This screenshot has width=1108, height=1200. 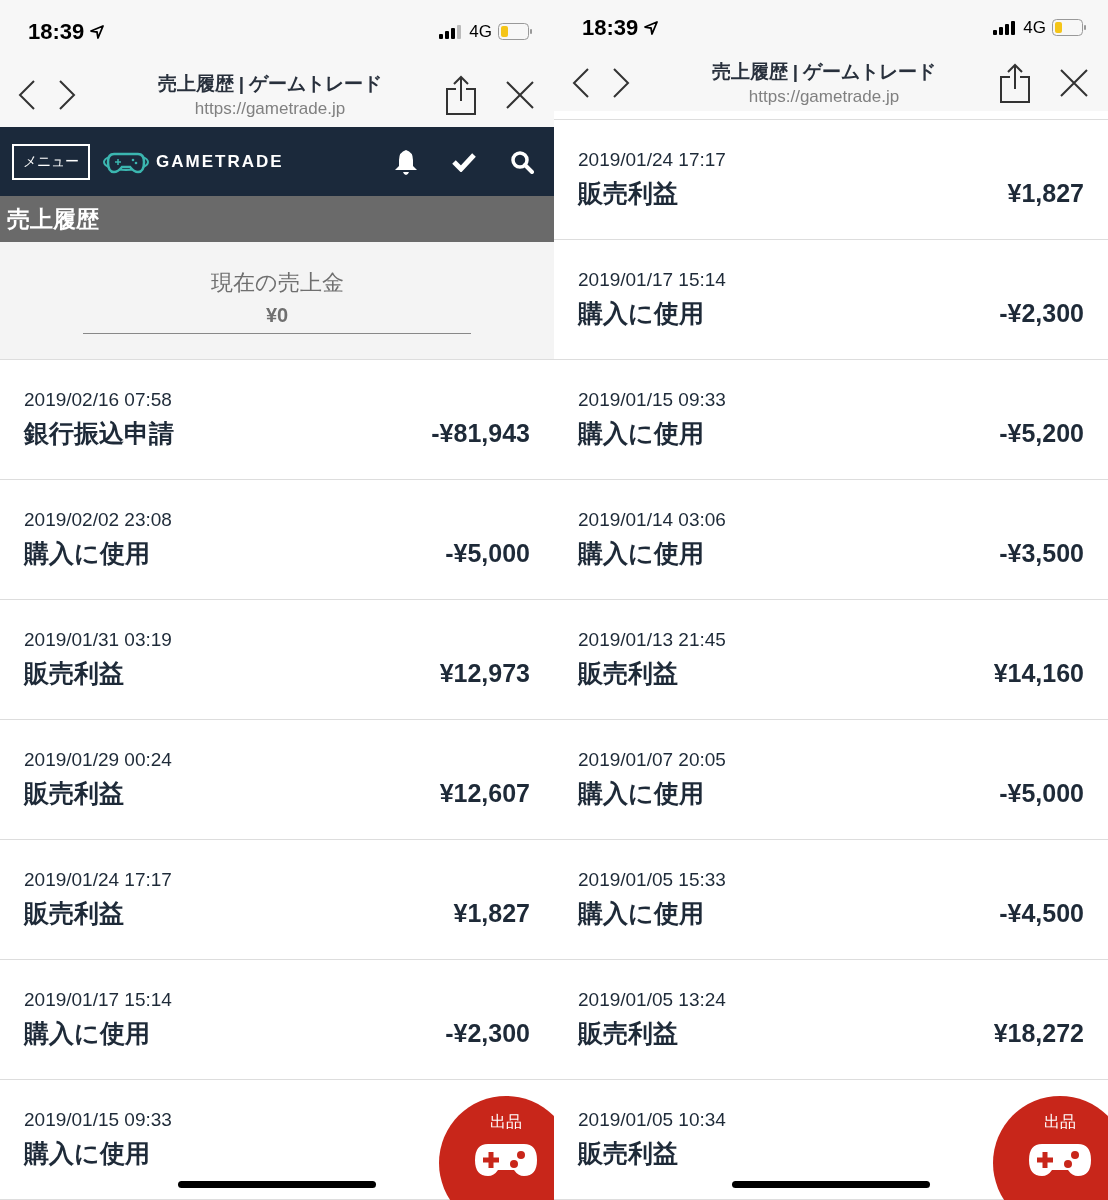 What do you see at coordinates (652, 880) in the screenshot?
I see `transaction-date: 2019/01/05 15:33` at bounding box center [652, 880].